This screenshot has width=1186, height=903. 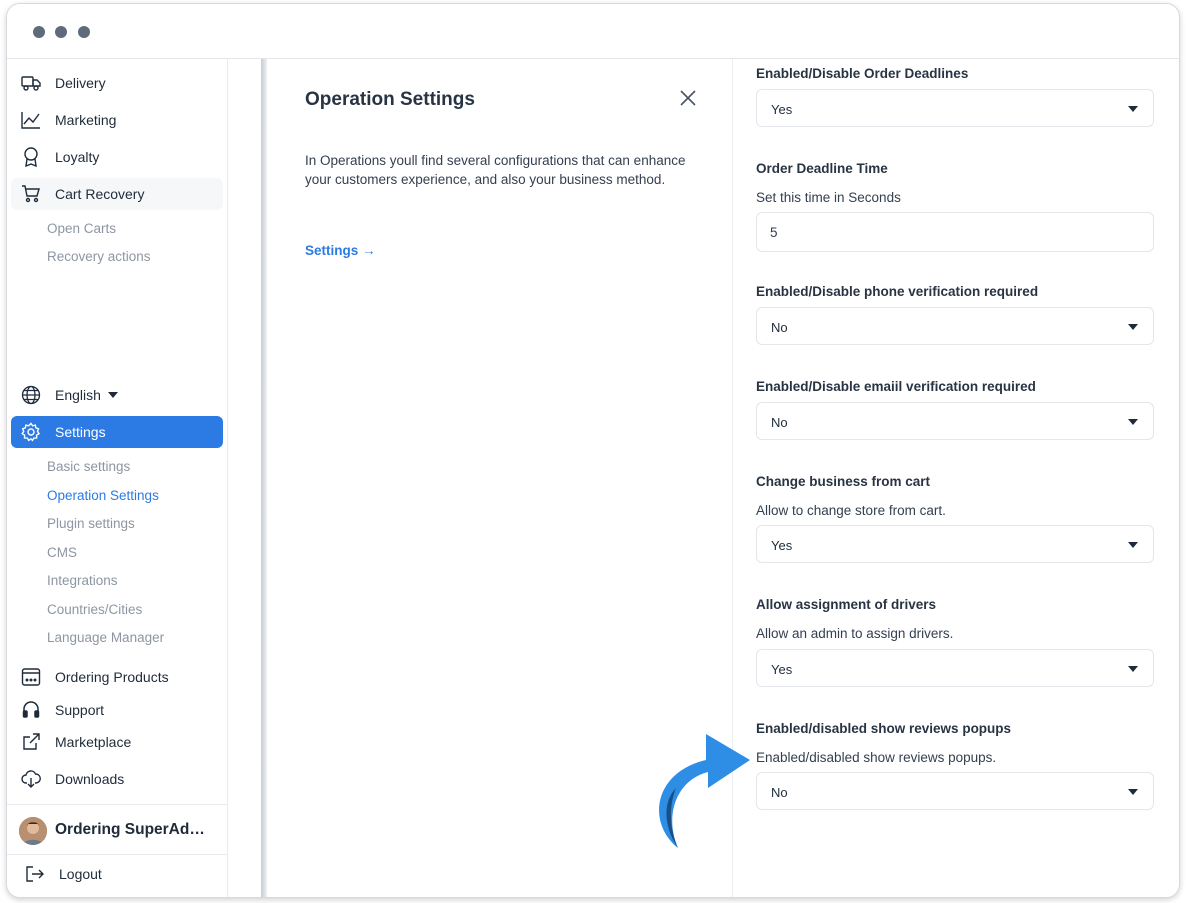 I want to click on field-title-change-business: Change business from cart, so click(x=843, y=481).